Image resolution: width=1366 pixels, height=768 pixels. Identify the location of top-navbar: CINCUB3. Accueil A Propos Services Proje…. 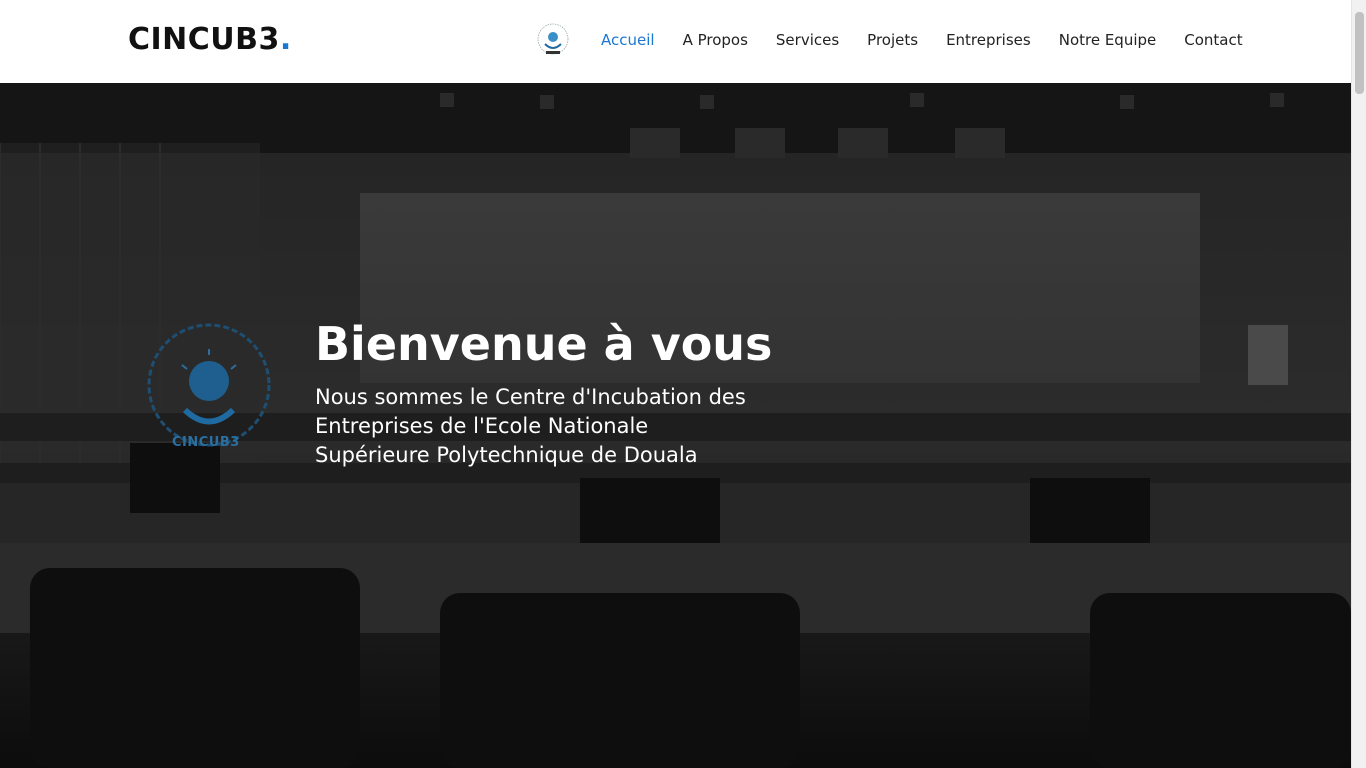
(675, 41).